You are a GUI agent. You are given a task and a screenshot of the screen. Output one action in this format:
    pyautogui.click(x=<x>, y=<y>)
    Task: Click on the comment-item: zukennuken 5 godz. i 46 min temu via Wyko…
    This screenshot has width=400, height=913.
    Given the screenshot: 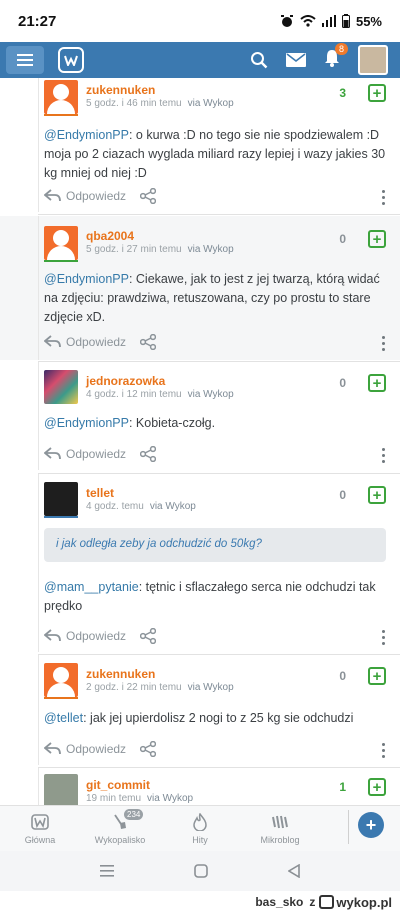 What is the action you would take?
    pyautogui.click(x=200, y=145)
    